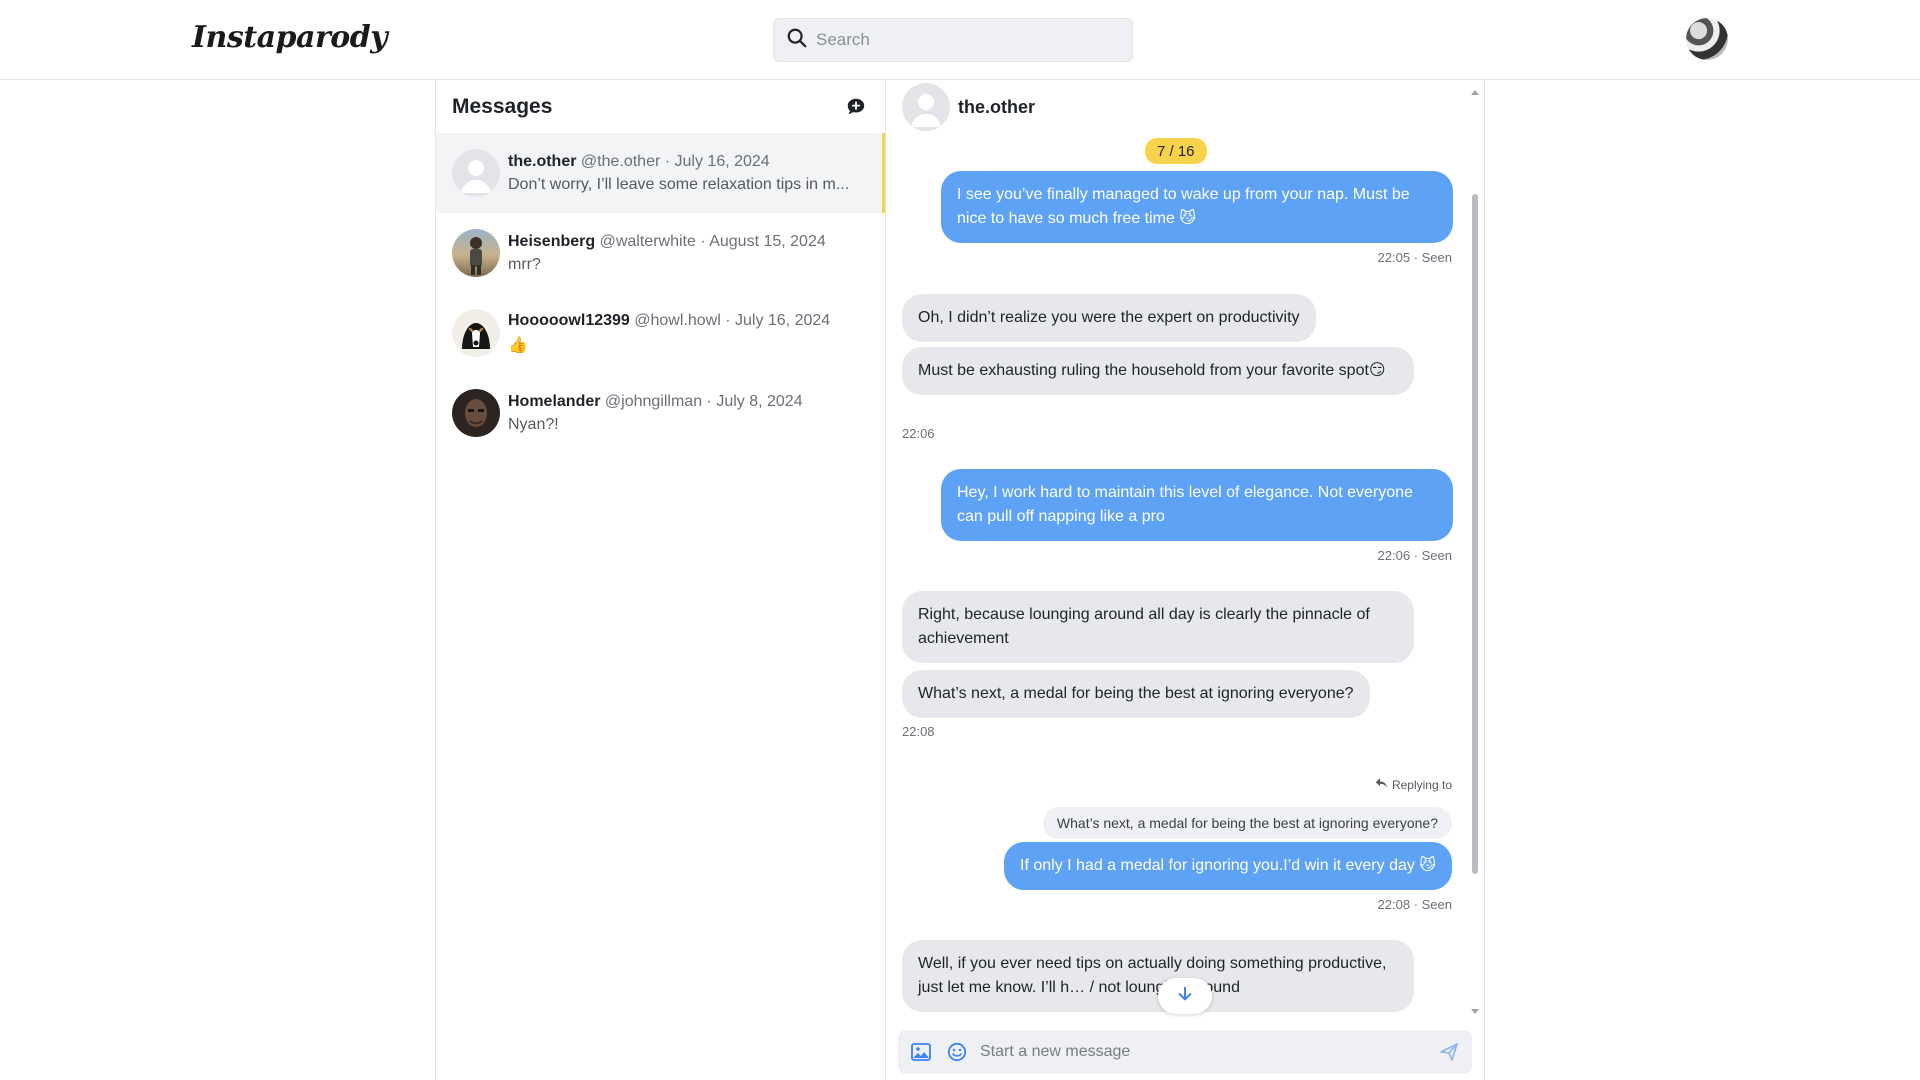  Describe the element at coordinates (921, 1052) in the screenshot. I see `image-icon` at that location.